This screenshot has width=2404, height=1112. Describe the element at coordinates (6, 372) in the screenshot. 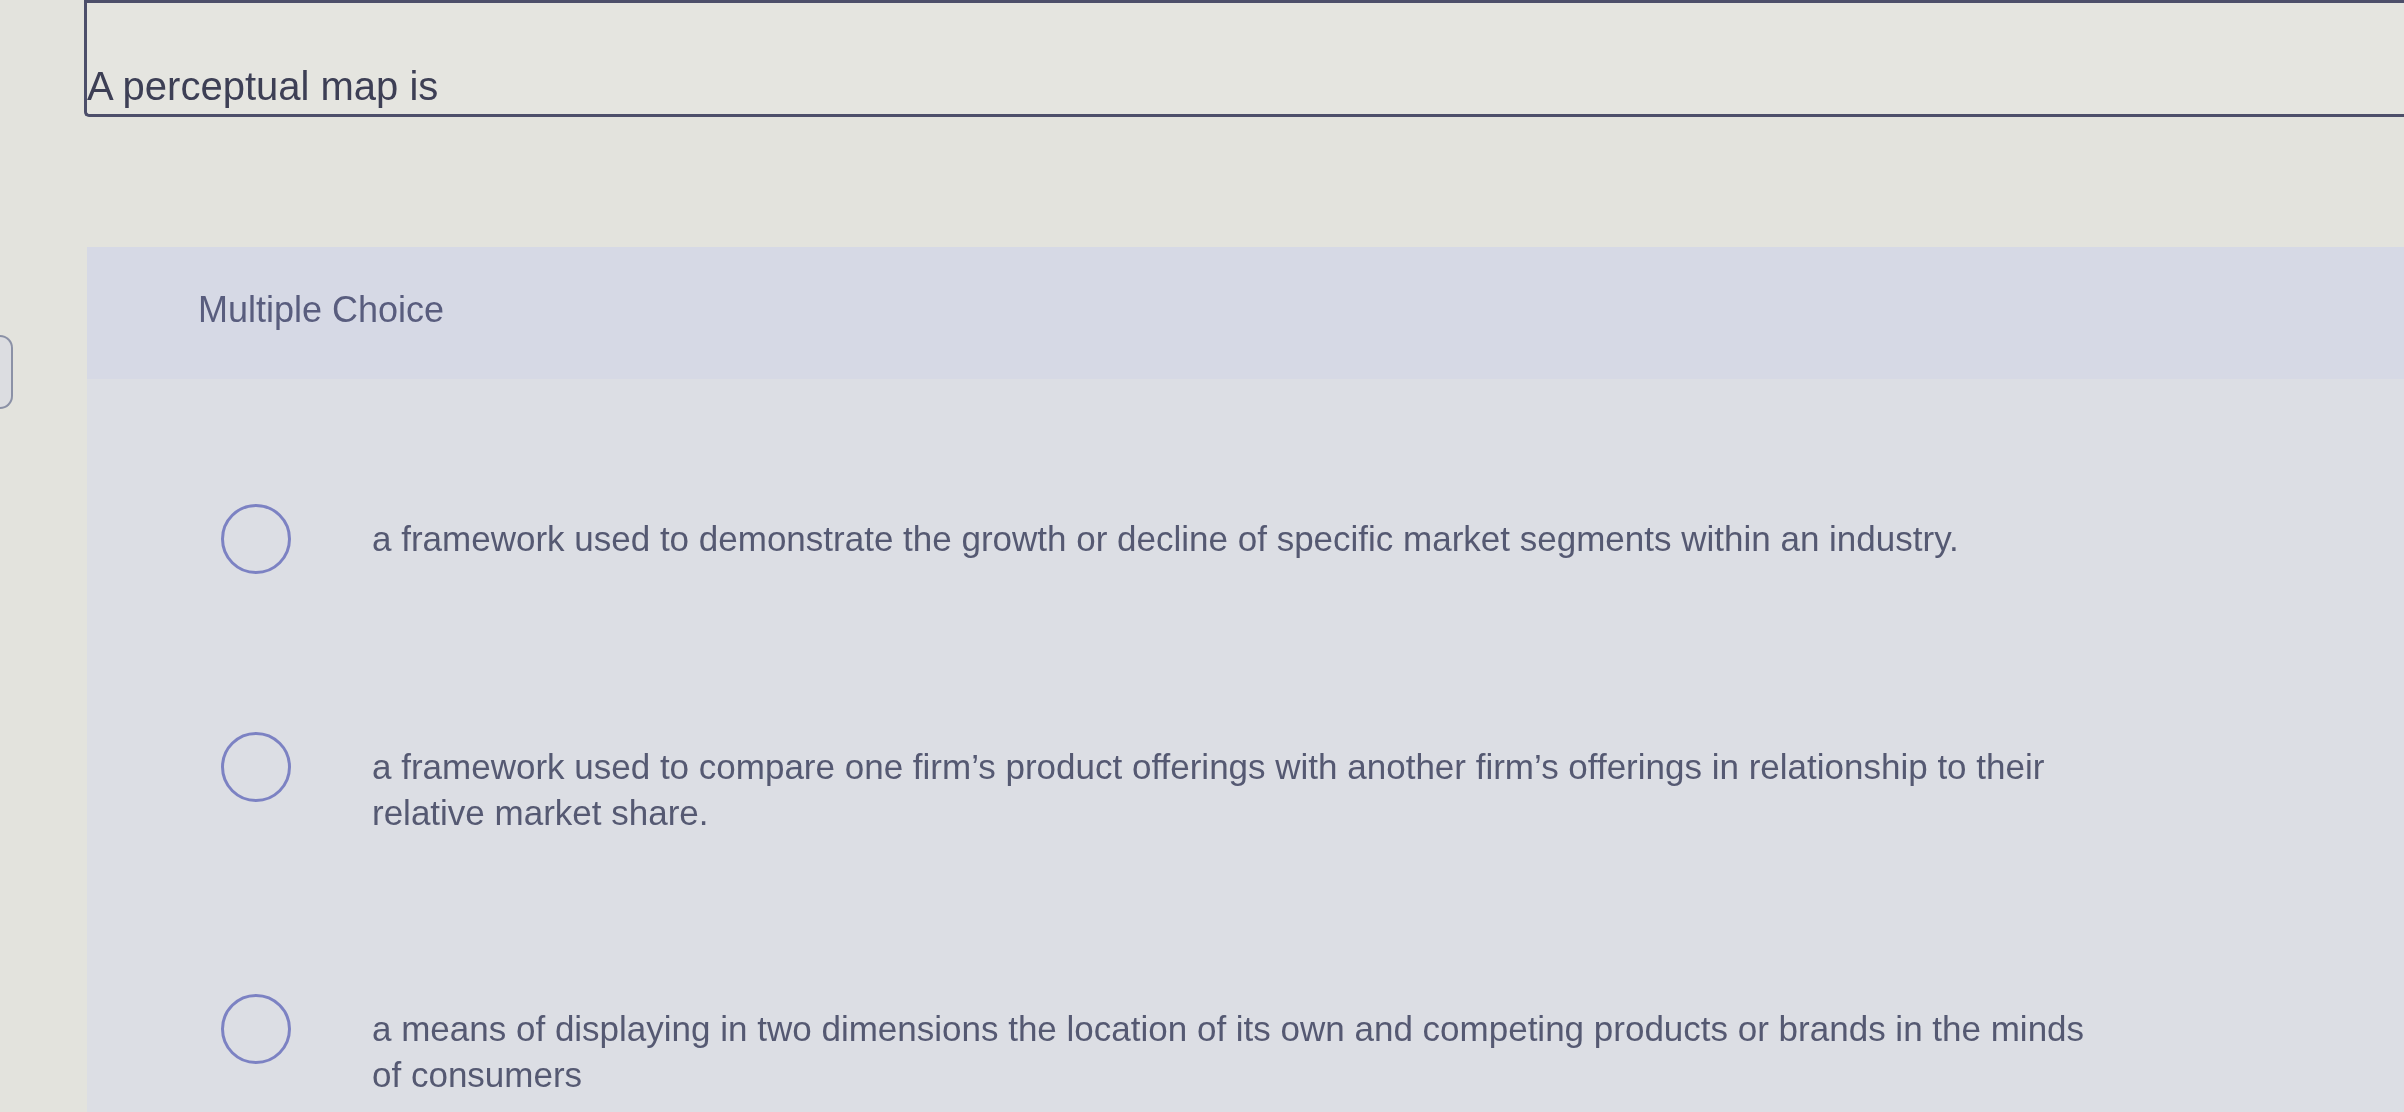

I see `round-button` at that location.